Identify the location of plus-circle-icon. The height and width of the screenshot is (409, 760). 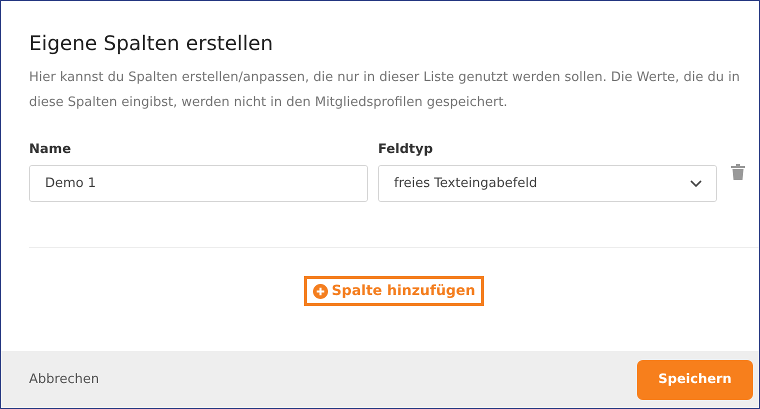
(320, 291).